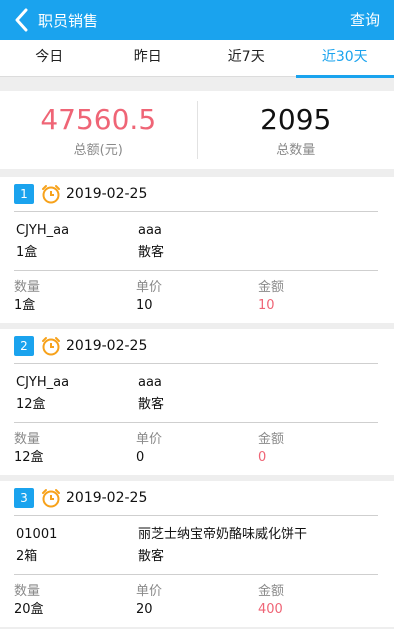  Describe the element at coordinates (262, 457) in the screenshot. I see `amount-value: 0` at that location.